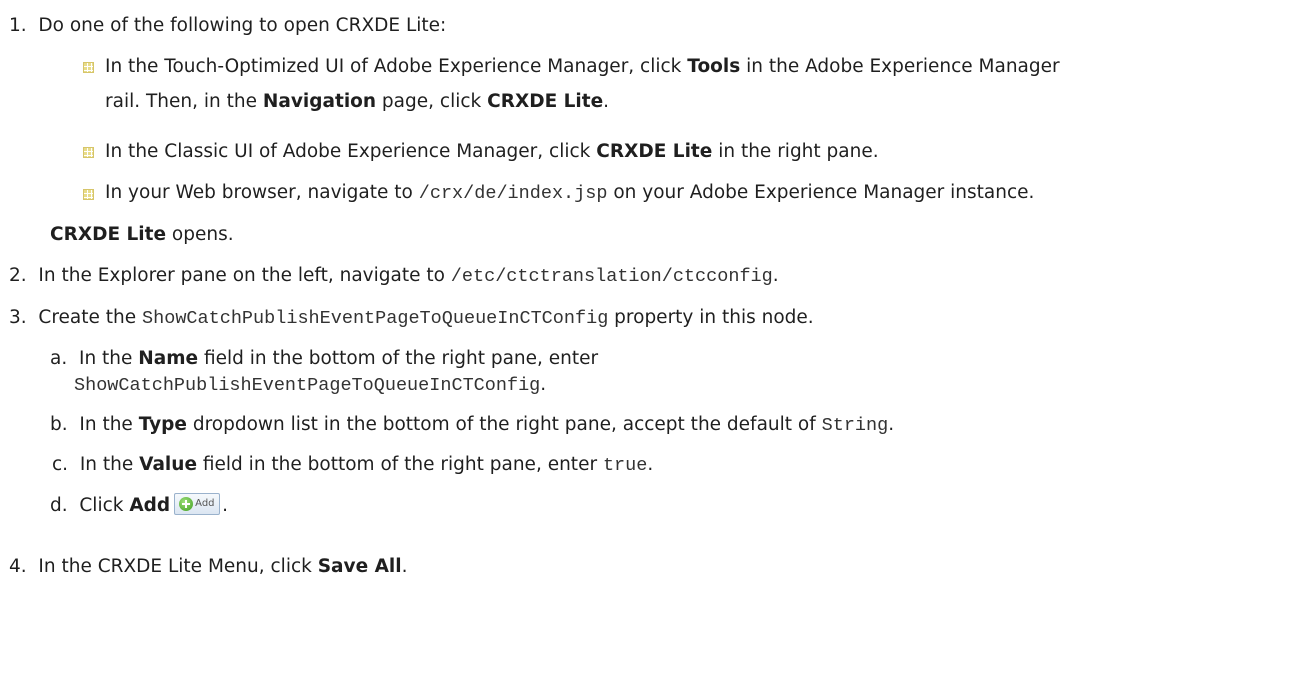  I want to click on text: opens., so click(200, 234).